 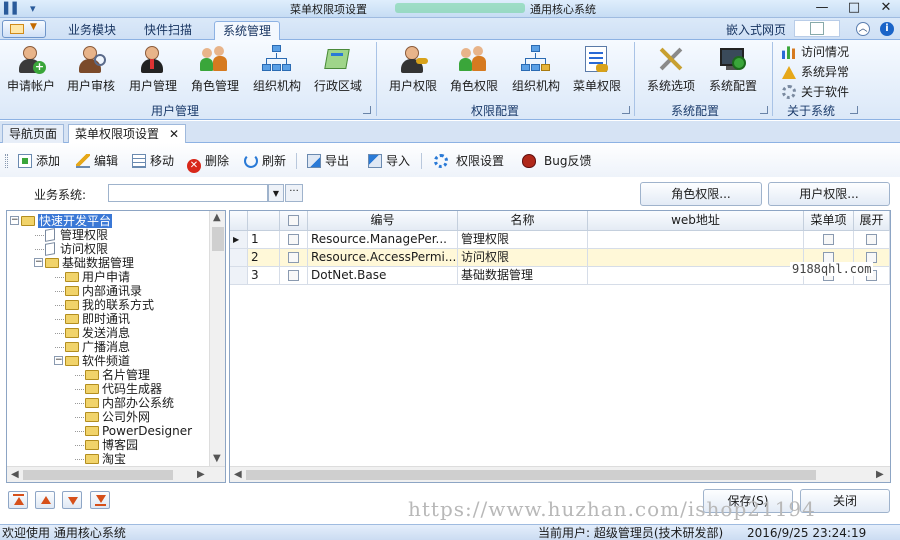 What do you see at coordinates (127, 133) in the screenshot?
I see `tab-menu-permission-settings: 菜单权限项设置 ✕` at bounding box center [127, 133].